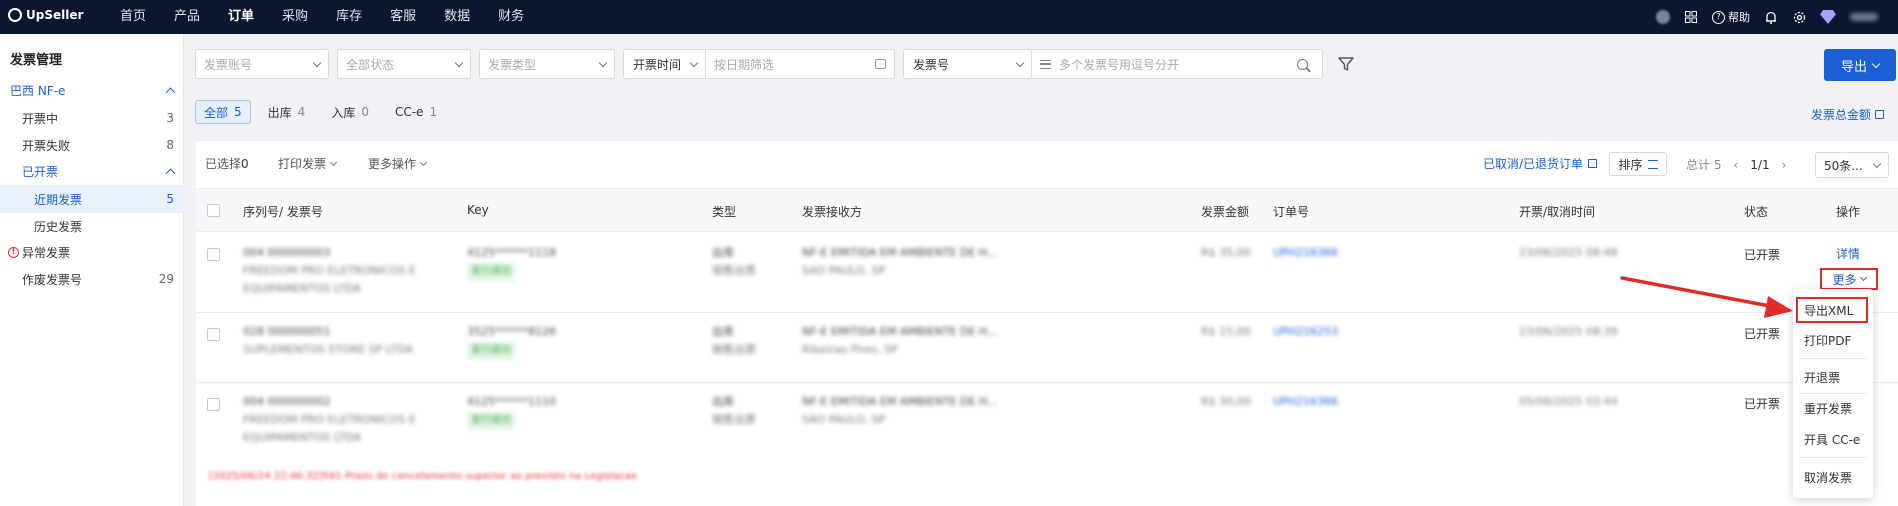  I want to click on more-label: 更多, so click(1844, 279).